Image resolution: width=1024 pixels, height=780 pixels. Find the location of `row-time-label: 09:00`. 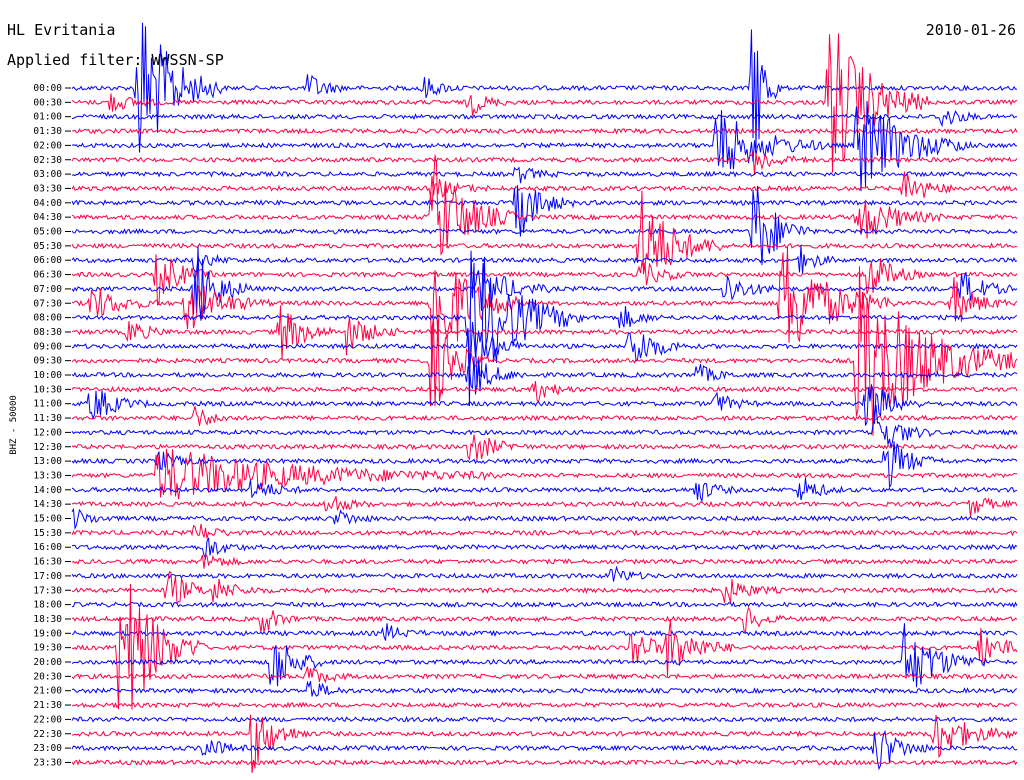

row-time-label: 09:00 is located at coordinates (47, 346).